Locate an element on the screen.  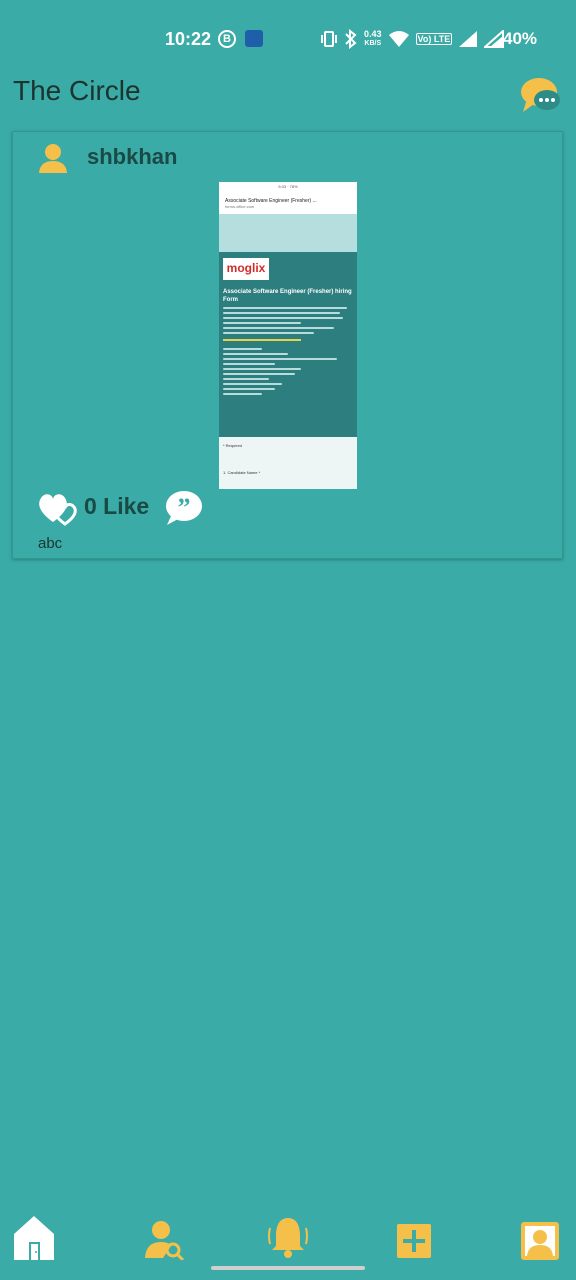
vibrate-icon is located at coordinates (329, 39).